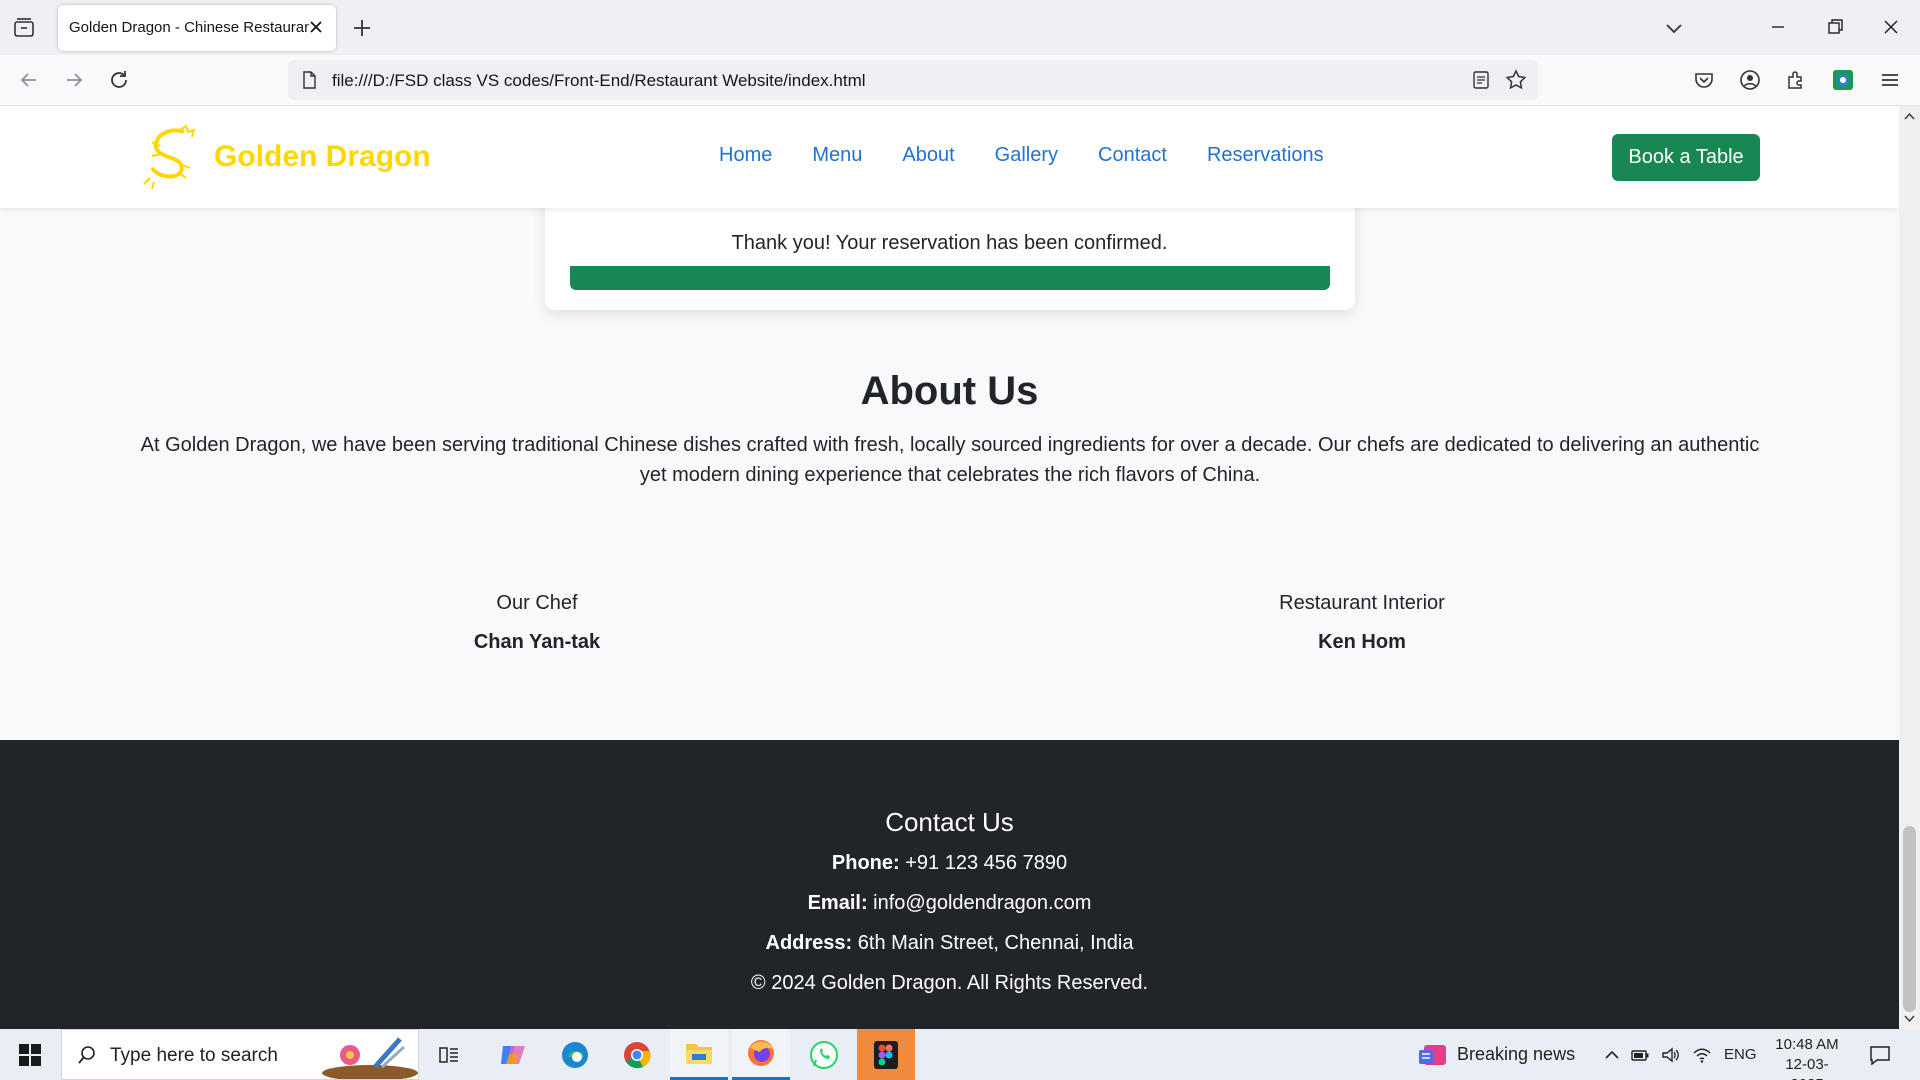 This screenshot has height=1080, width=1920. I want to click on taskbar-firefox, so click(761, 1054).